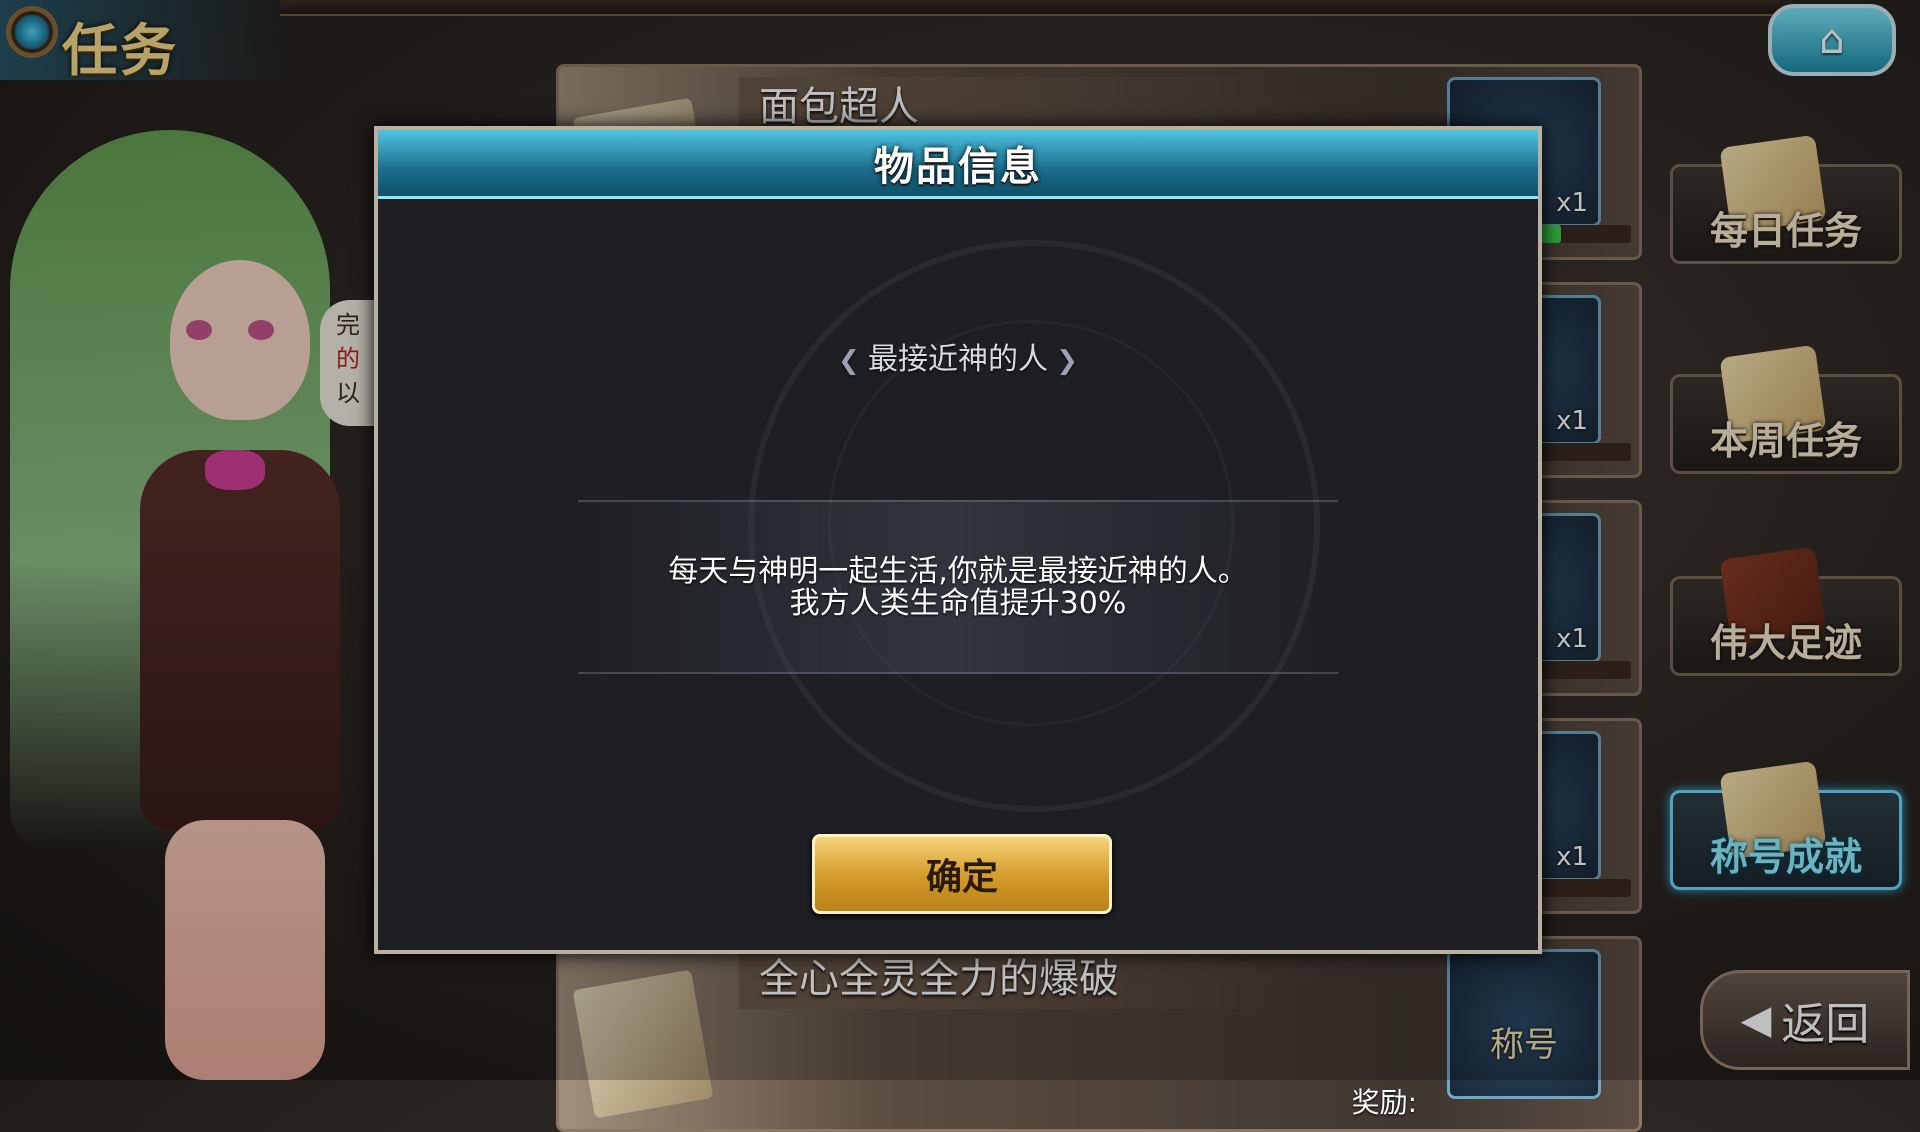  I want to click on confirm-label: 确定, so click(961, 877).